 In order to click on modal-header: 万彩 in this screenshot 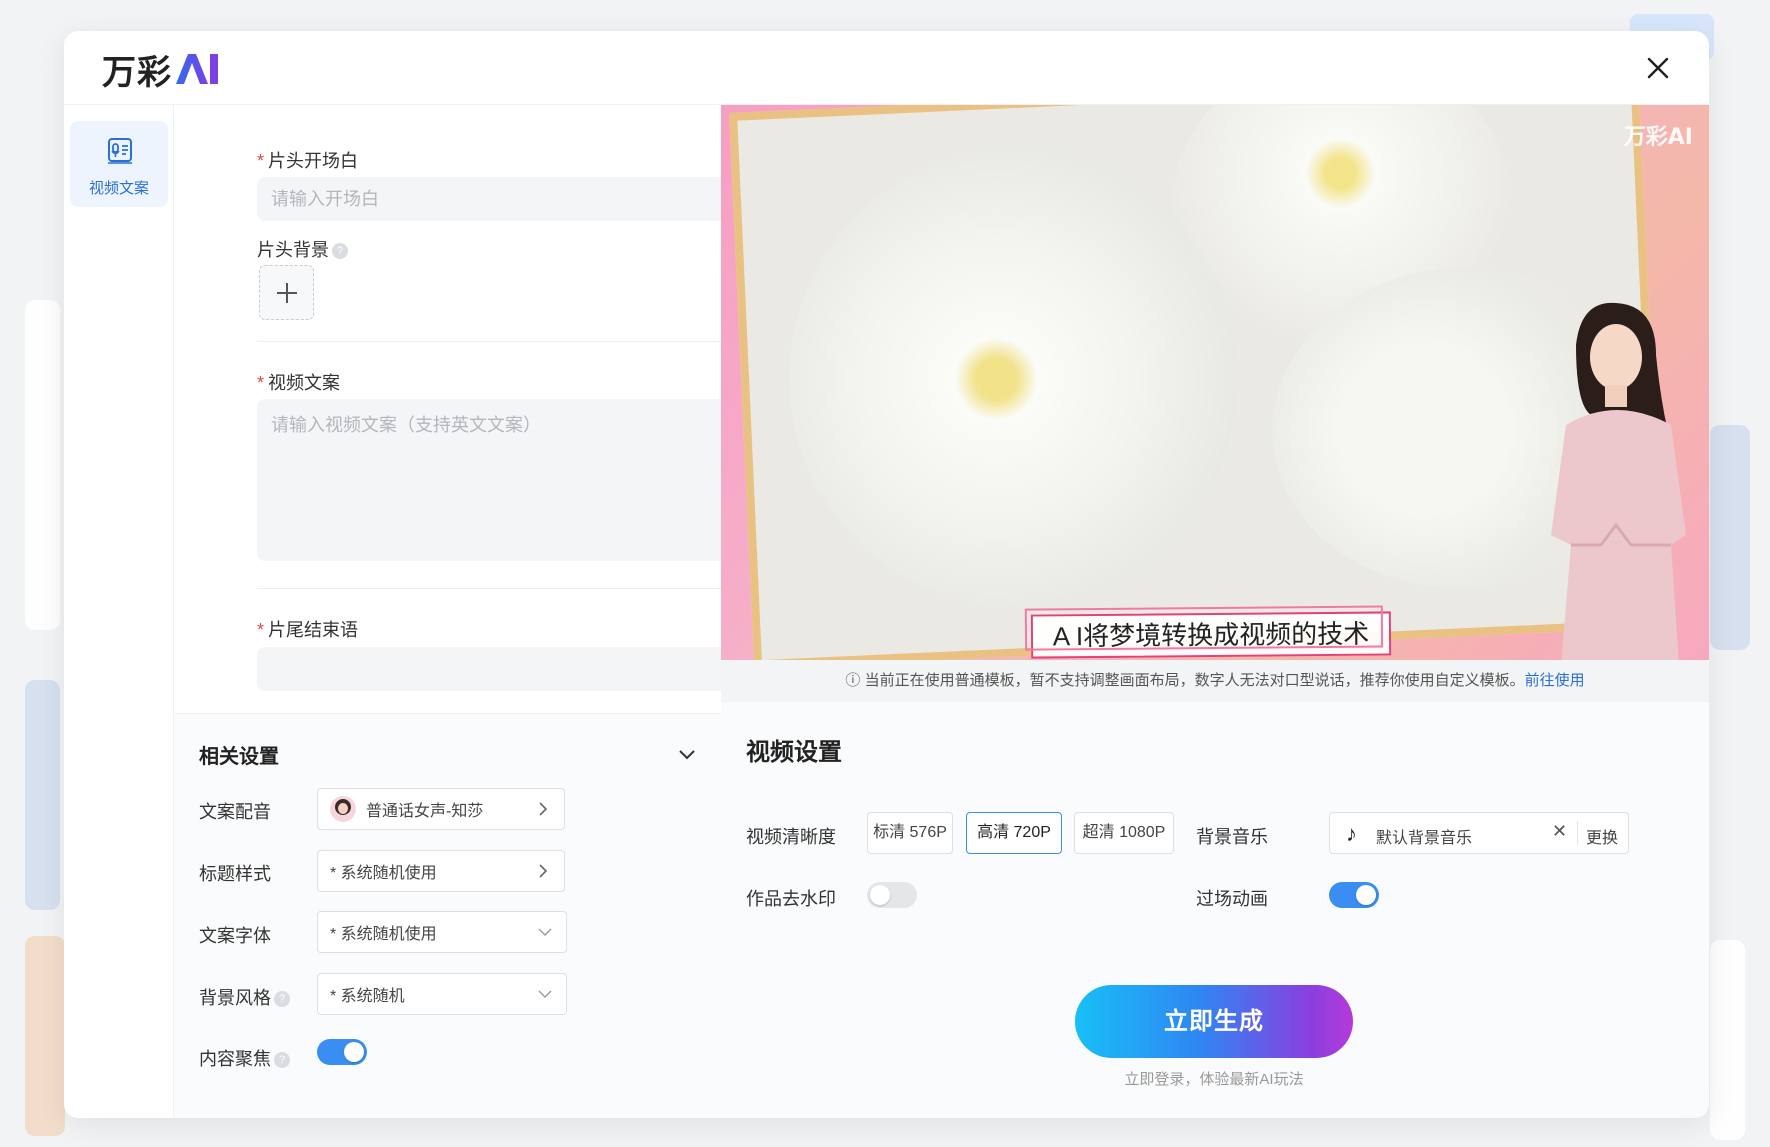, I will do `click(886, 68)`.